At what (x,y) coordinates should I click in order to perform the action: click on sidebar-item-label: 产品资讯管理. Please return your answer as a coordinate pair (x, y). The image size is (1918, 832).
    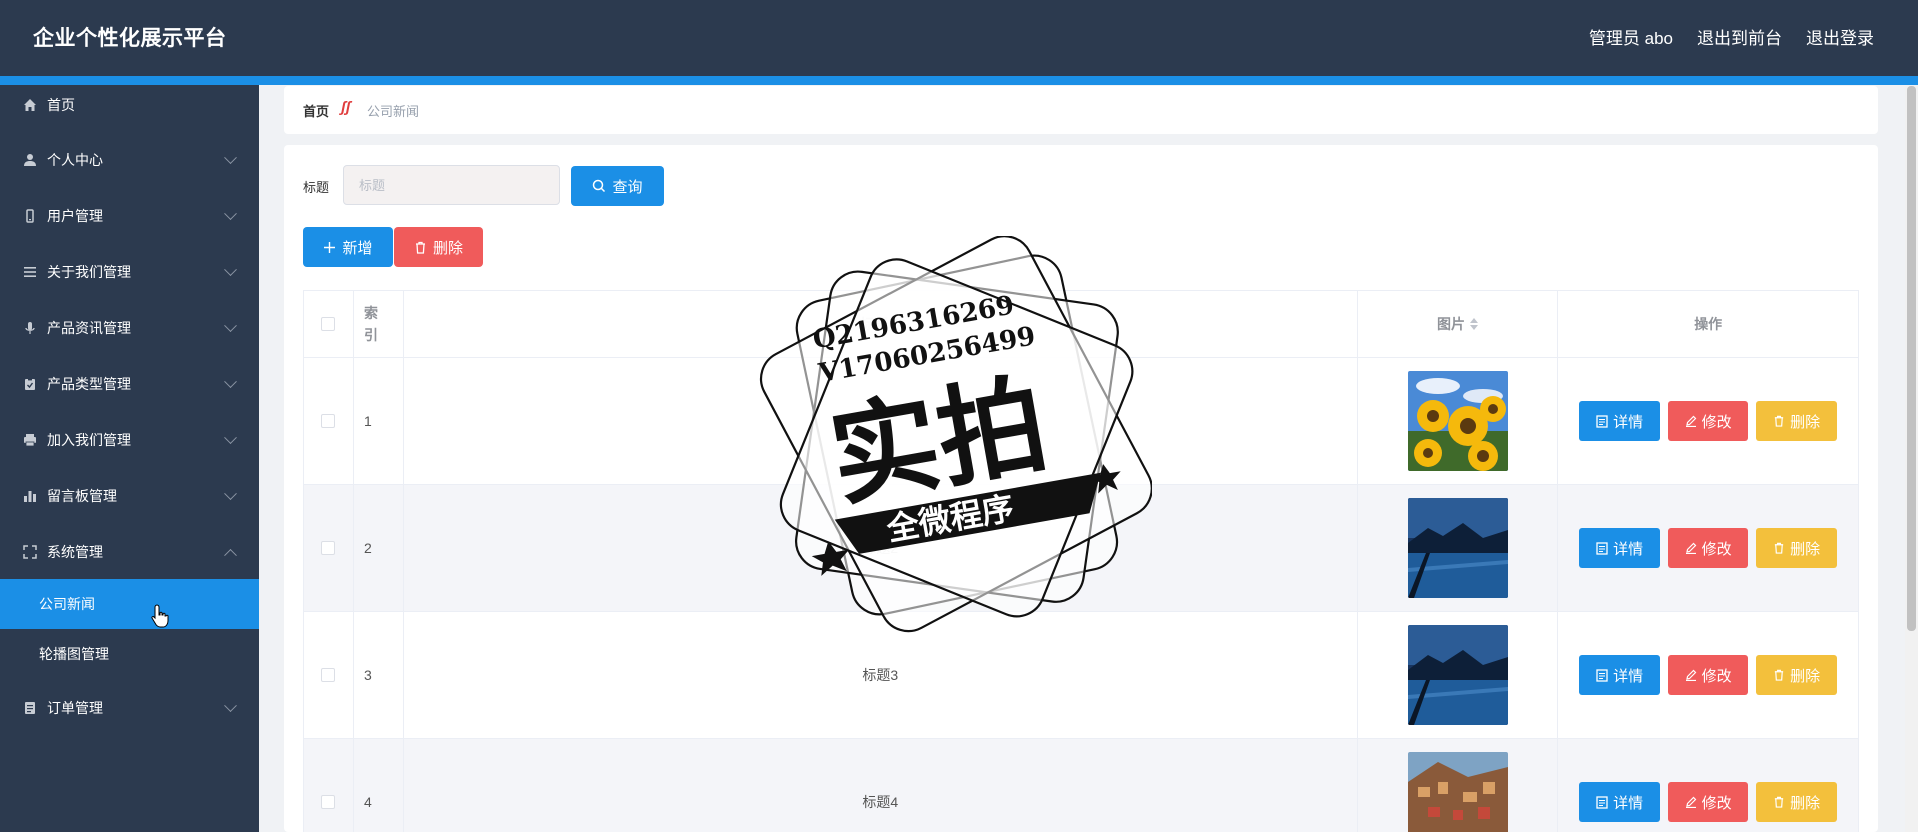
    Looking at the image, I should click on (89, 328).